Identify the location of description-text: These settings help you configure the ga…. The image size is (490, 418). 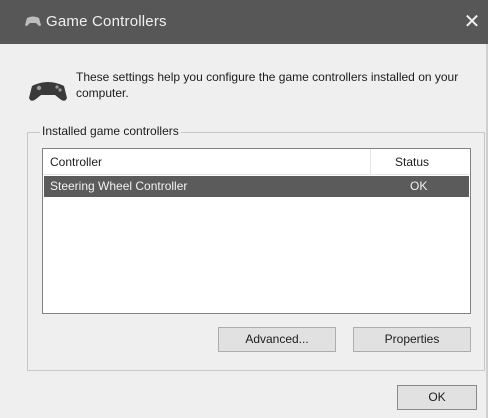
(267, 85).